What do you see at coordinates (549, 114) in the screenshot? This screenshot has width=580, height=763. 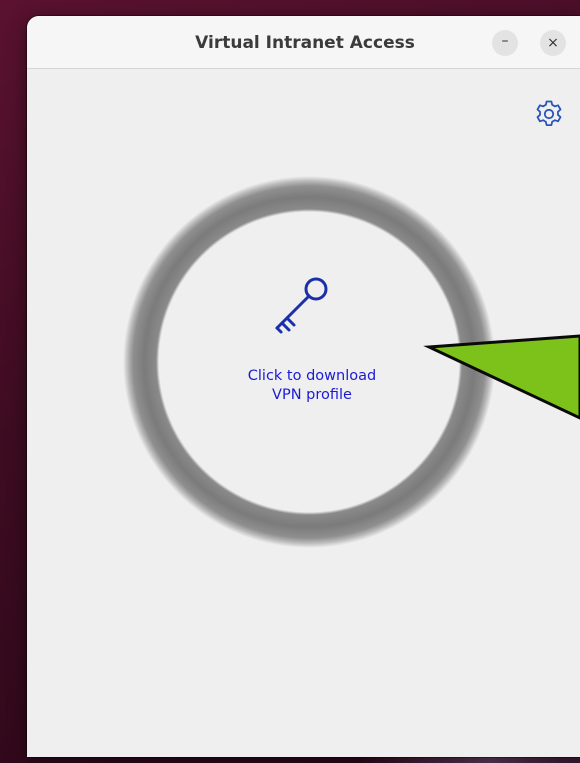 I see `gear-icon` at bounding box center [549, 114].